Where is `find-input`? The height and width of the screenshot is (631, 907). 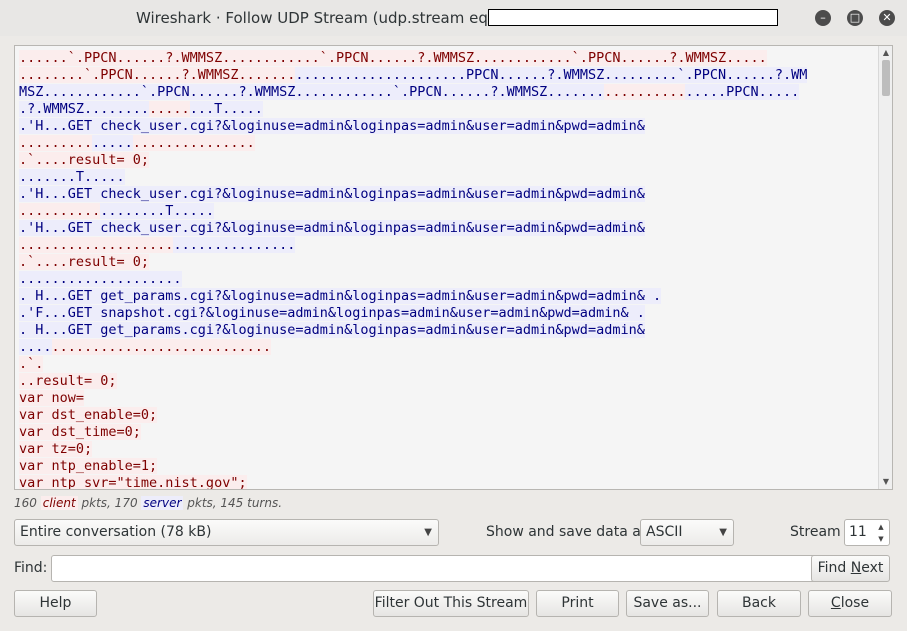
find-input is located at coordinates (439, 568).